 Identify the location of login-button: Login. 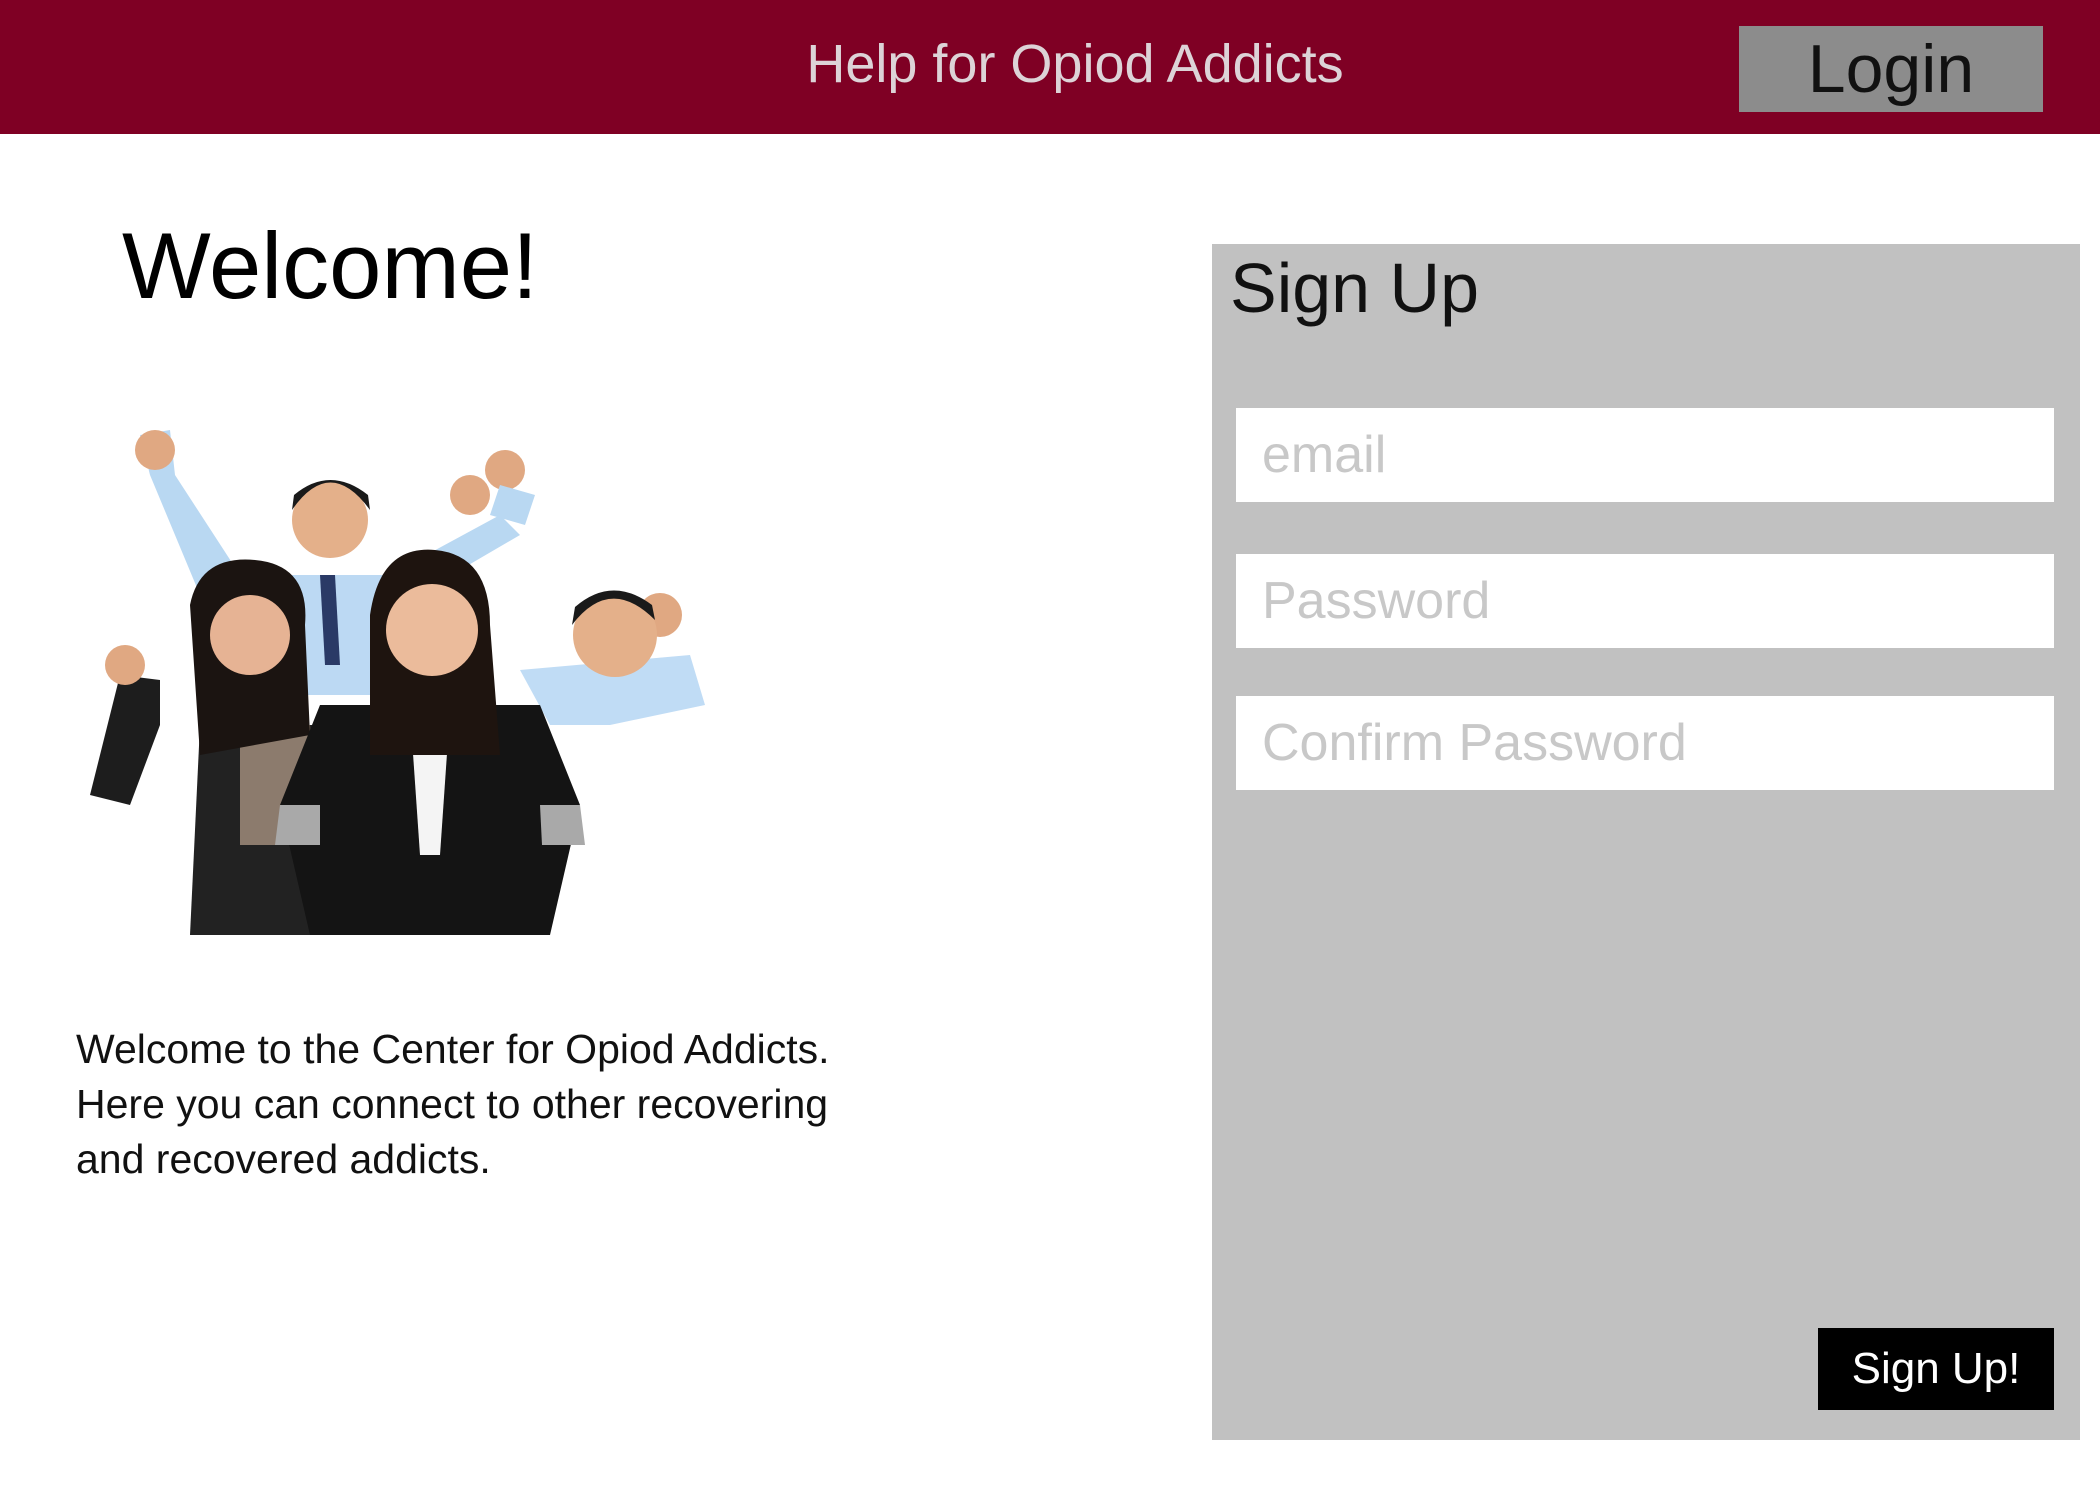
(1891, 69).